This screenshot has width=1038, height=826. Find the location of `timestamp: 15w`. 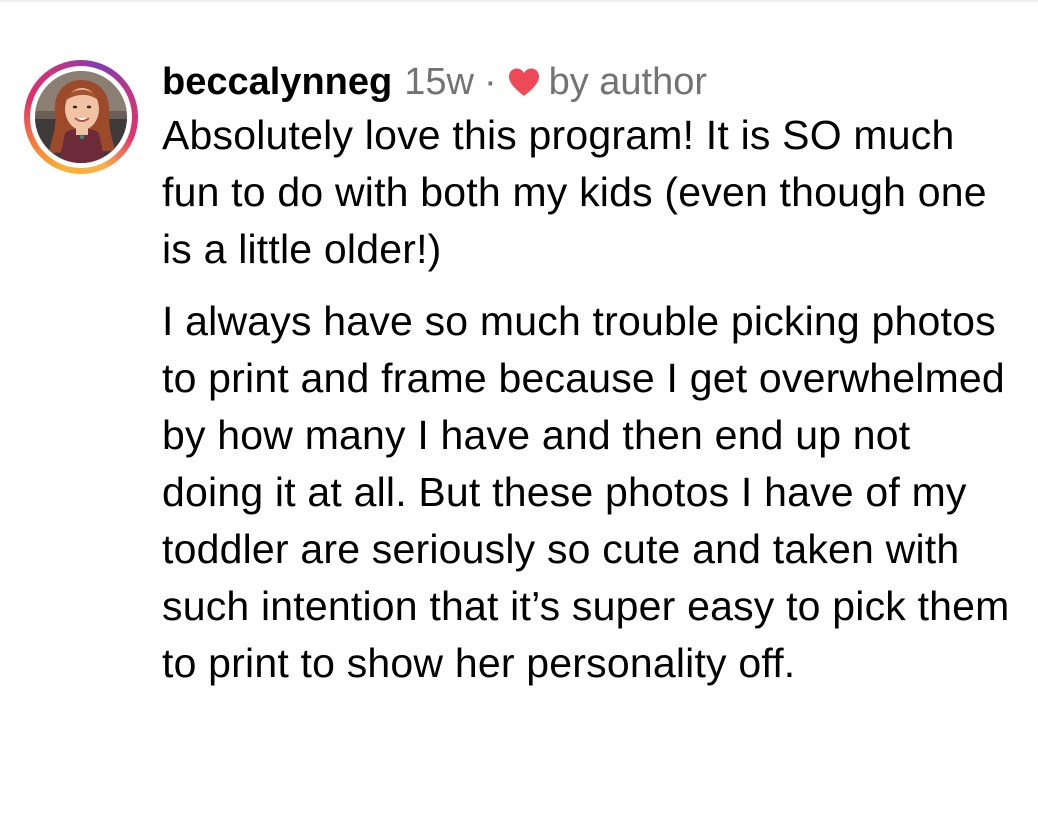

timestamp: 15w is located at coordinates (439, 82).